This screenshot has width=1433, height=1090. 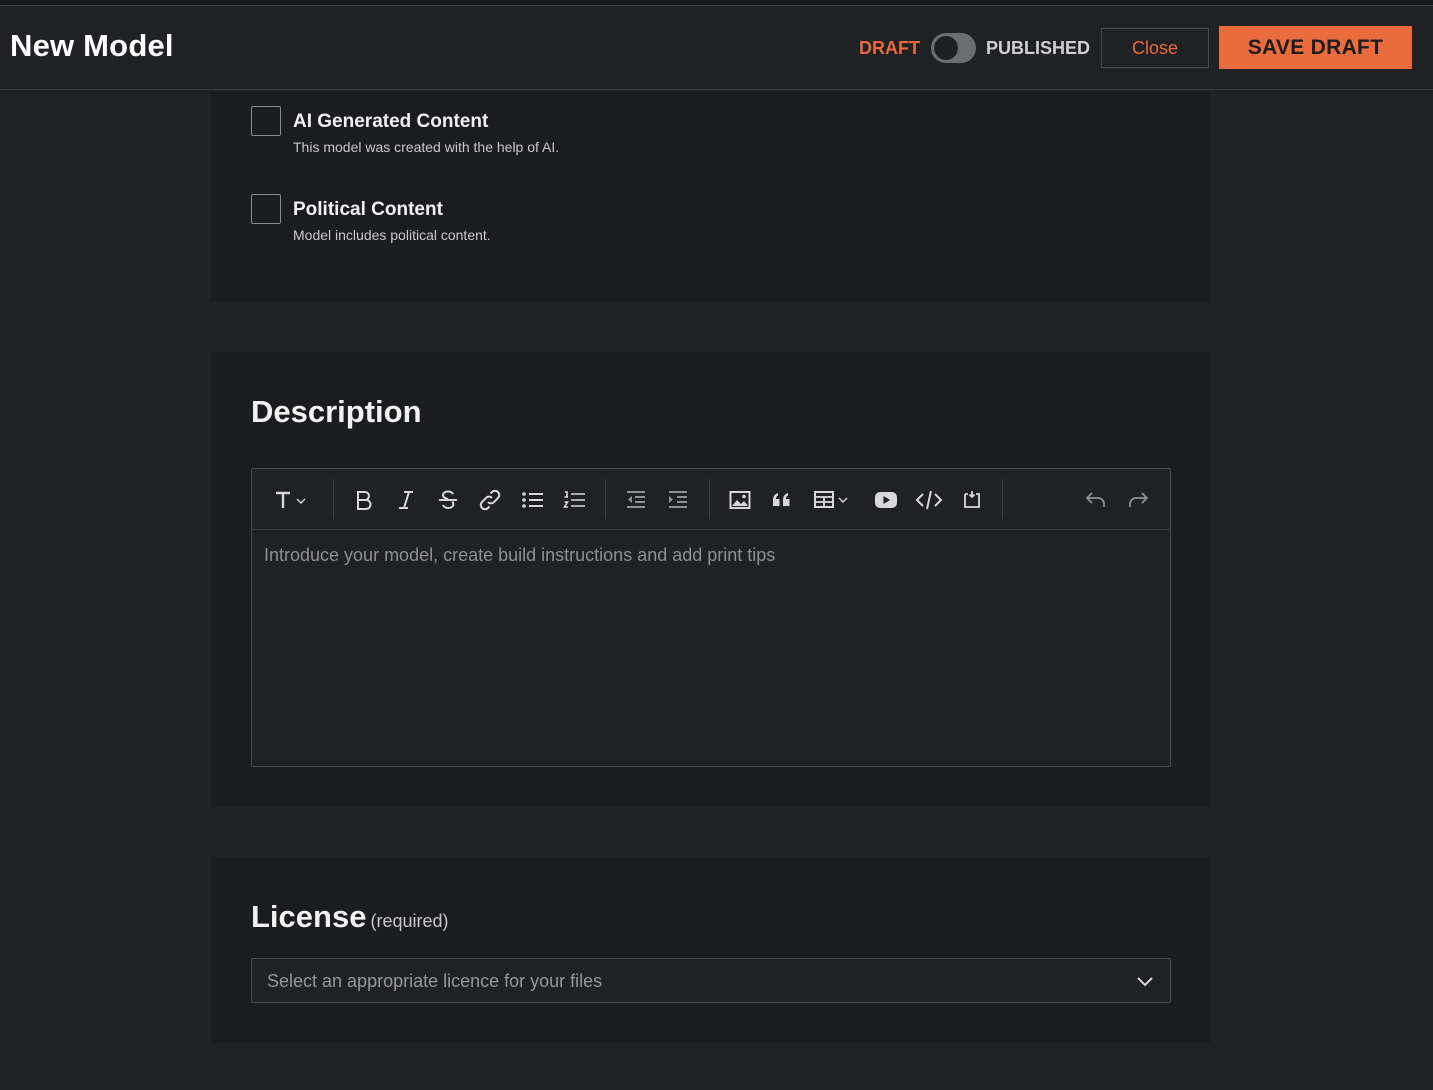 I want to click on political-content-checkbox, so click(x=266, y=209).